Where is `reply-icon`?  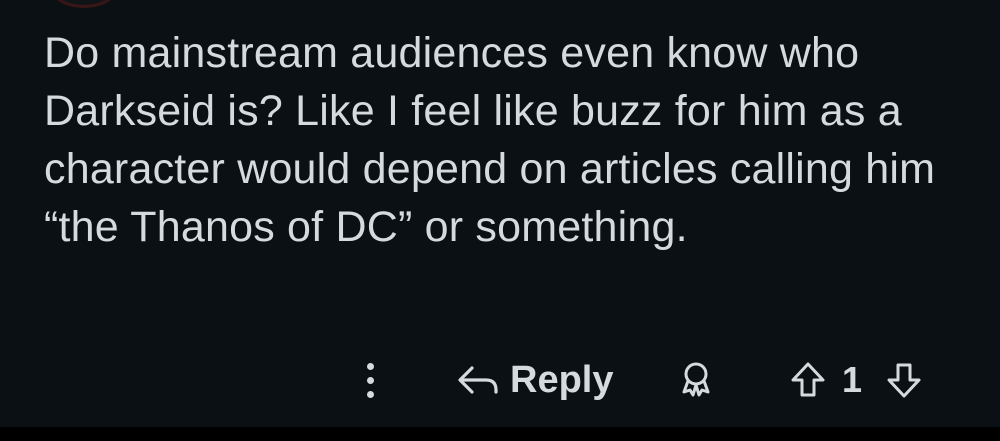
reply-icon is located at coordinates (478, 380).